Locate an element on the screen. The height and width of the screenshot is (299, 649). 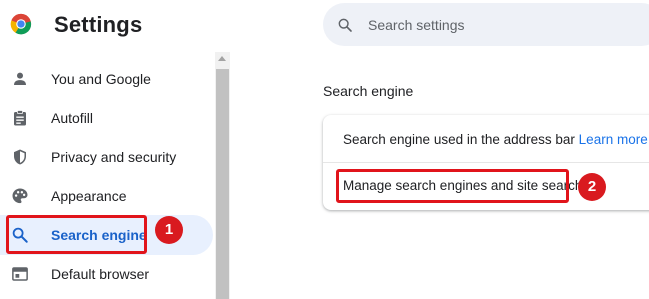
sidebar-item-autofill: Autofill is located at coordinates (106, 118).